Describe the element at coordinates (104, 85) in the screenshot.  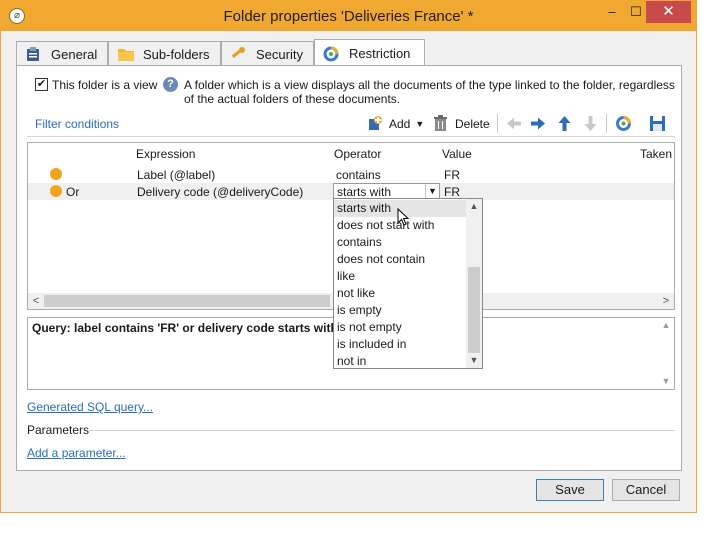
I see `view-checkbox-label: This folder is a view` at that location.